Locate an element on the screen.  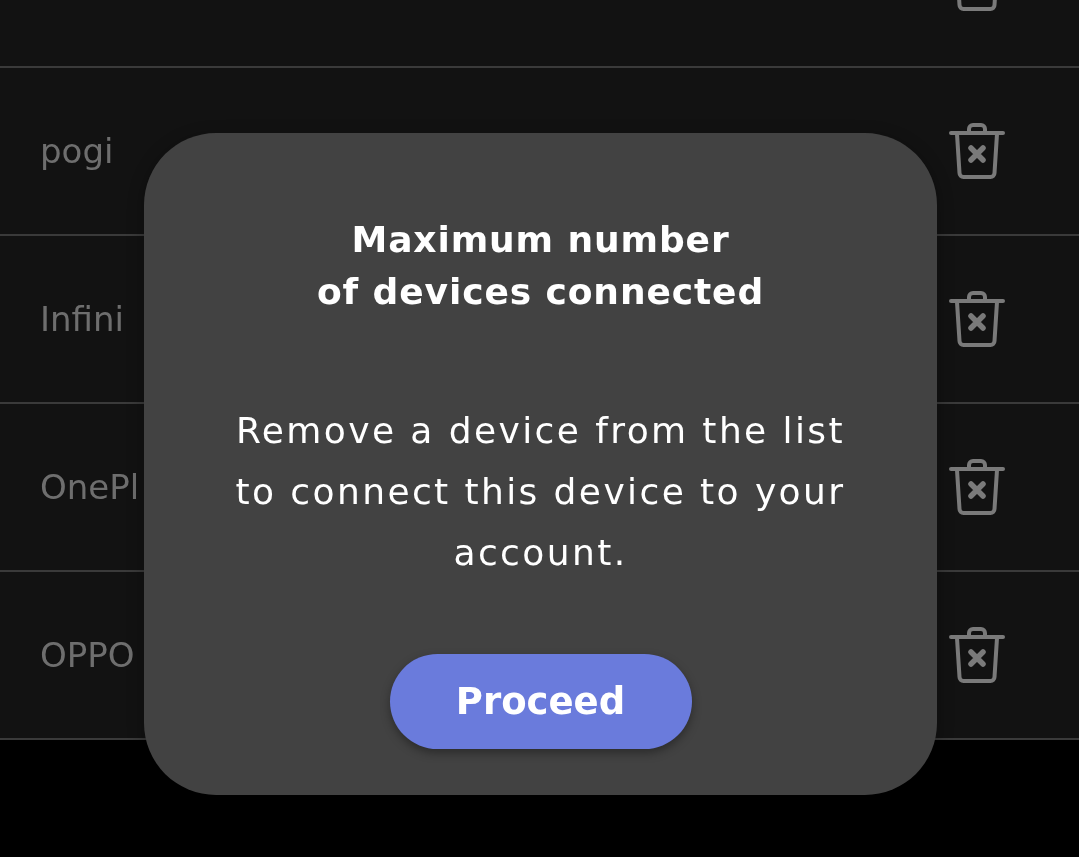
proceed-button: Proceed is located at coordinates (540, 701).